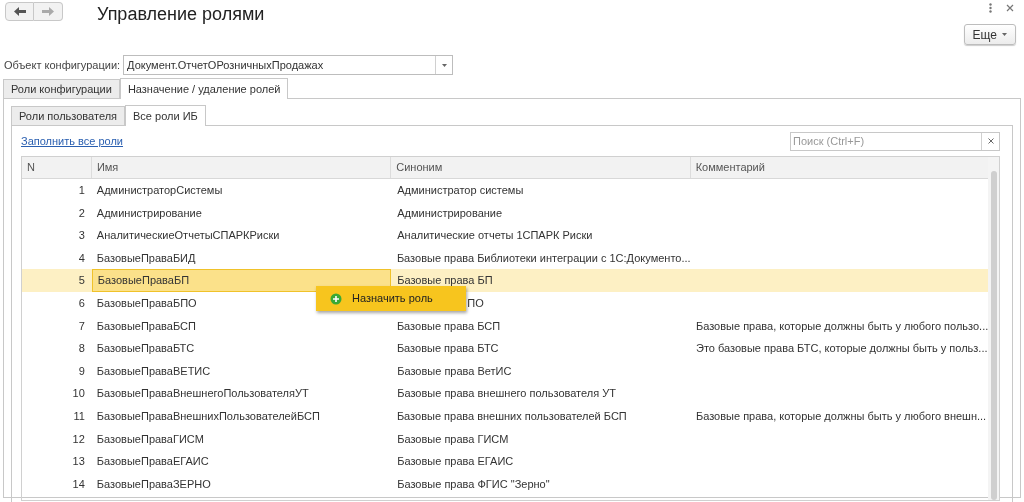  Describe the element at coordinates (68, 115) in the screenshot. I see `tab: Роли пользователя` at that location.